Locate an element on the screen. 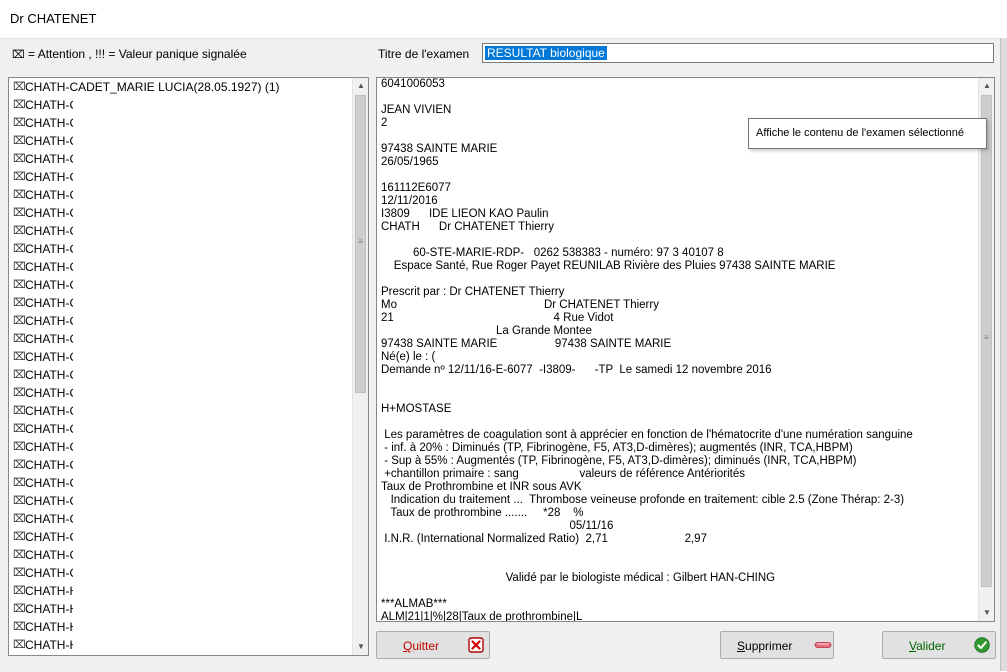 The image size is (1007, 672). content-scrollbar: ▲ ≡ ▼ is located at coordinates (986, 349).